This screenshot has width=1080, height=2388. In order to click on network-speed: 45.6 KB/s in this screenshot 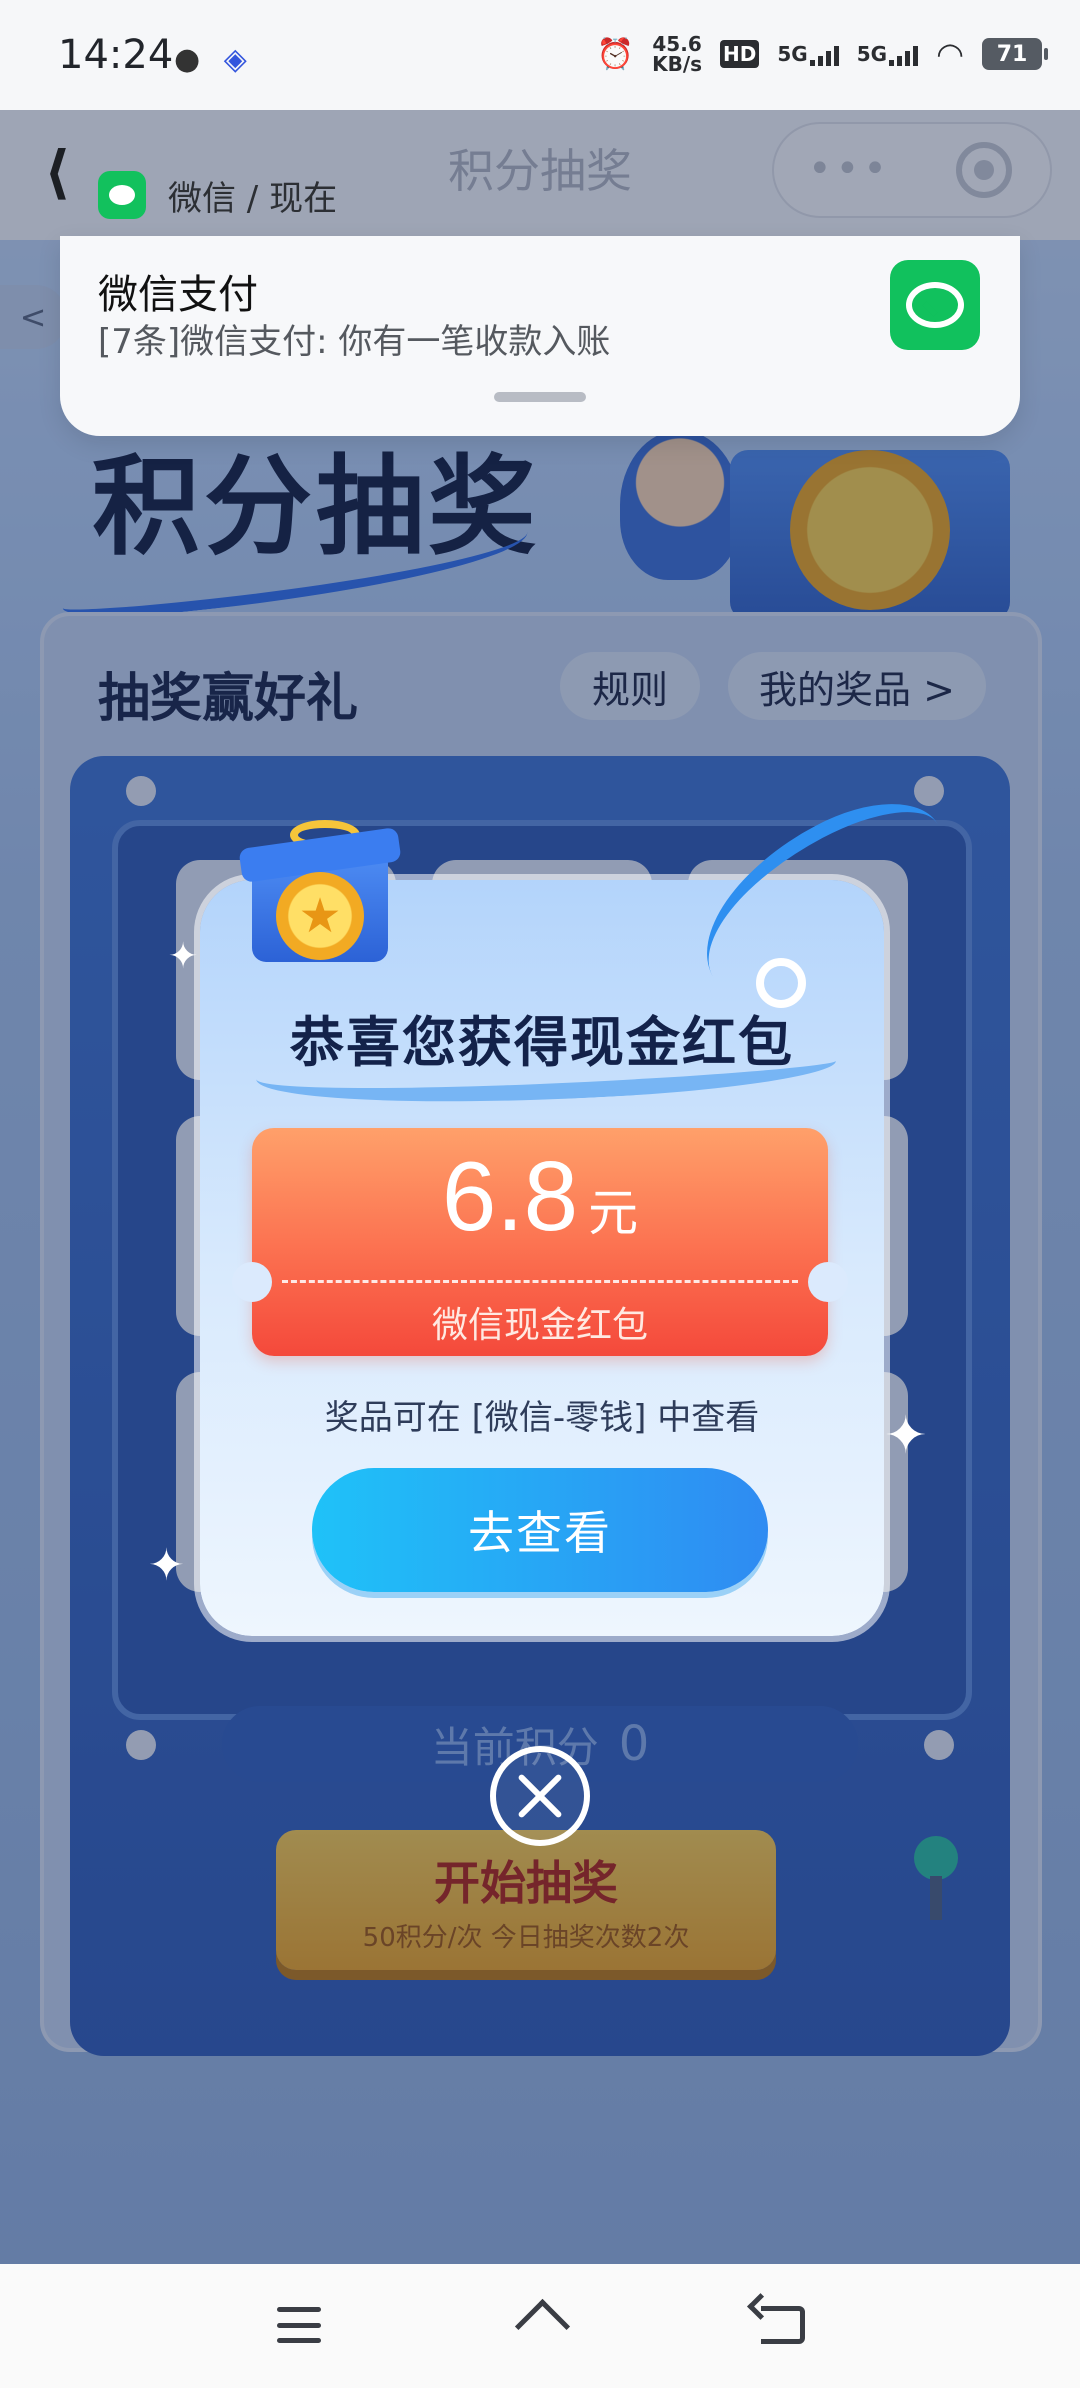, I will do `click(677, 54)`.